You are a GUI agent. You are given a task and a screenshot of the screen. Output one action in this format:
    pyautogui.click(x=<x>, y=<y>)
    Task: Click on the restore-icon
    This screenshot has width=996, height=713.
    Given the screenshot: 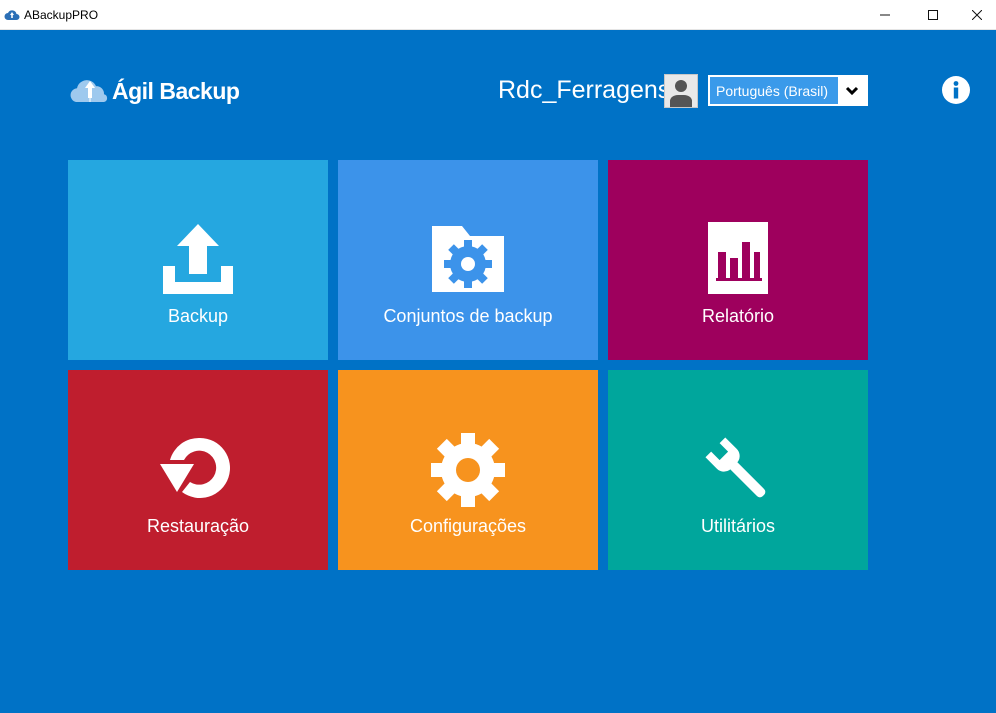 What is the action you would take?
    pyautogui.click(x=198, y=470)
    